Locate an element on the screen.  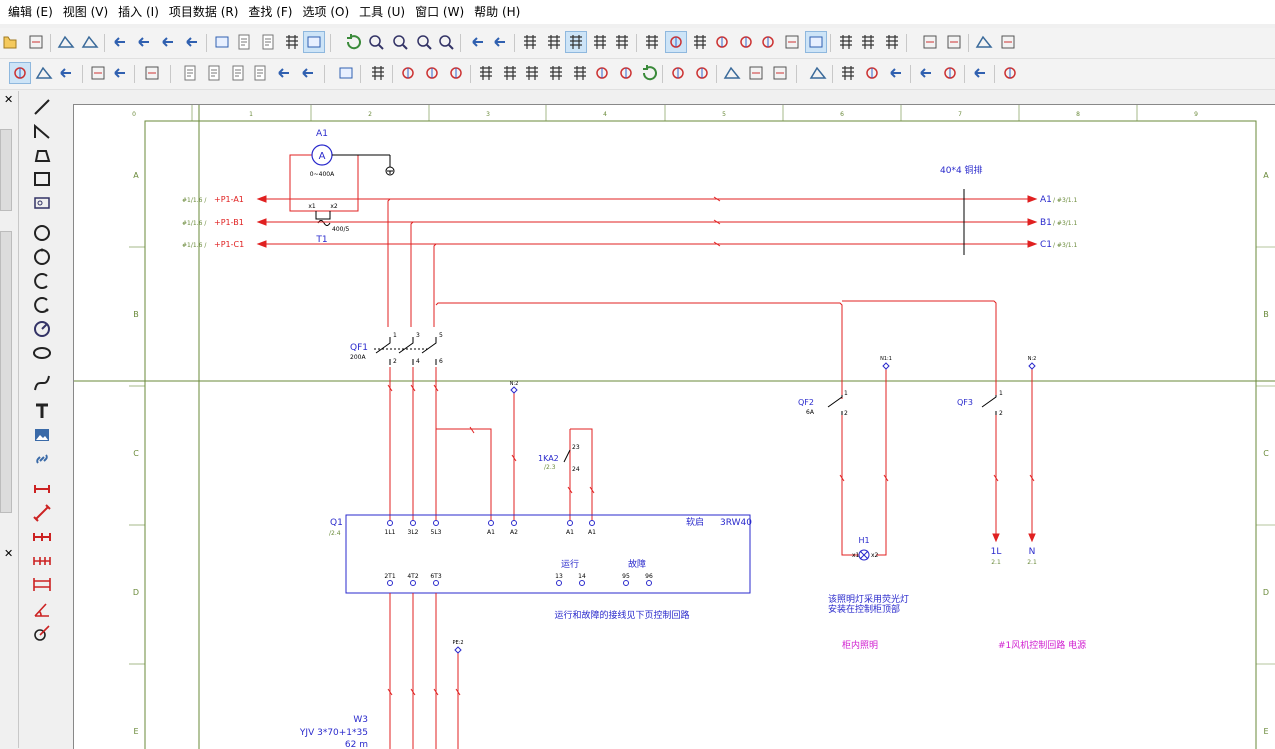
menu-project_data: 项目数据 (R) is located at coordinates (204, 12).